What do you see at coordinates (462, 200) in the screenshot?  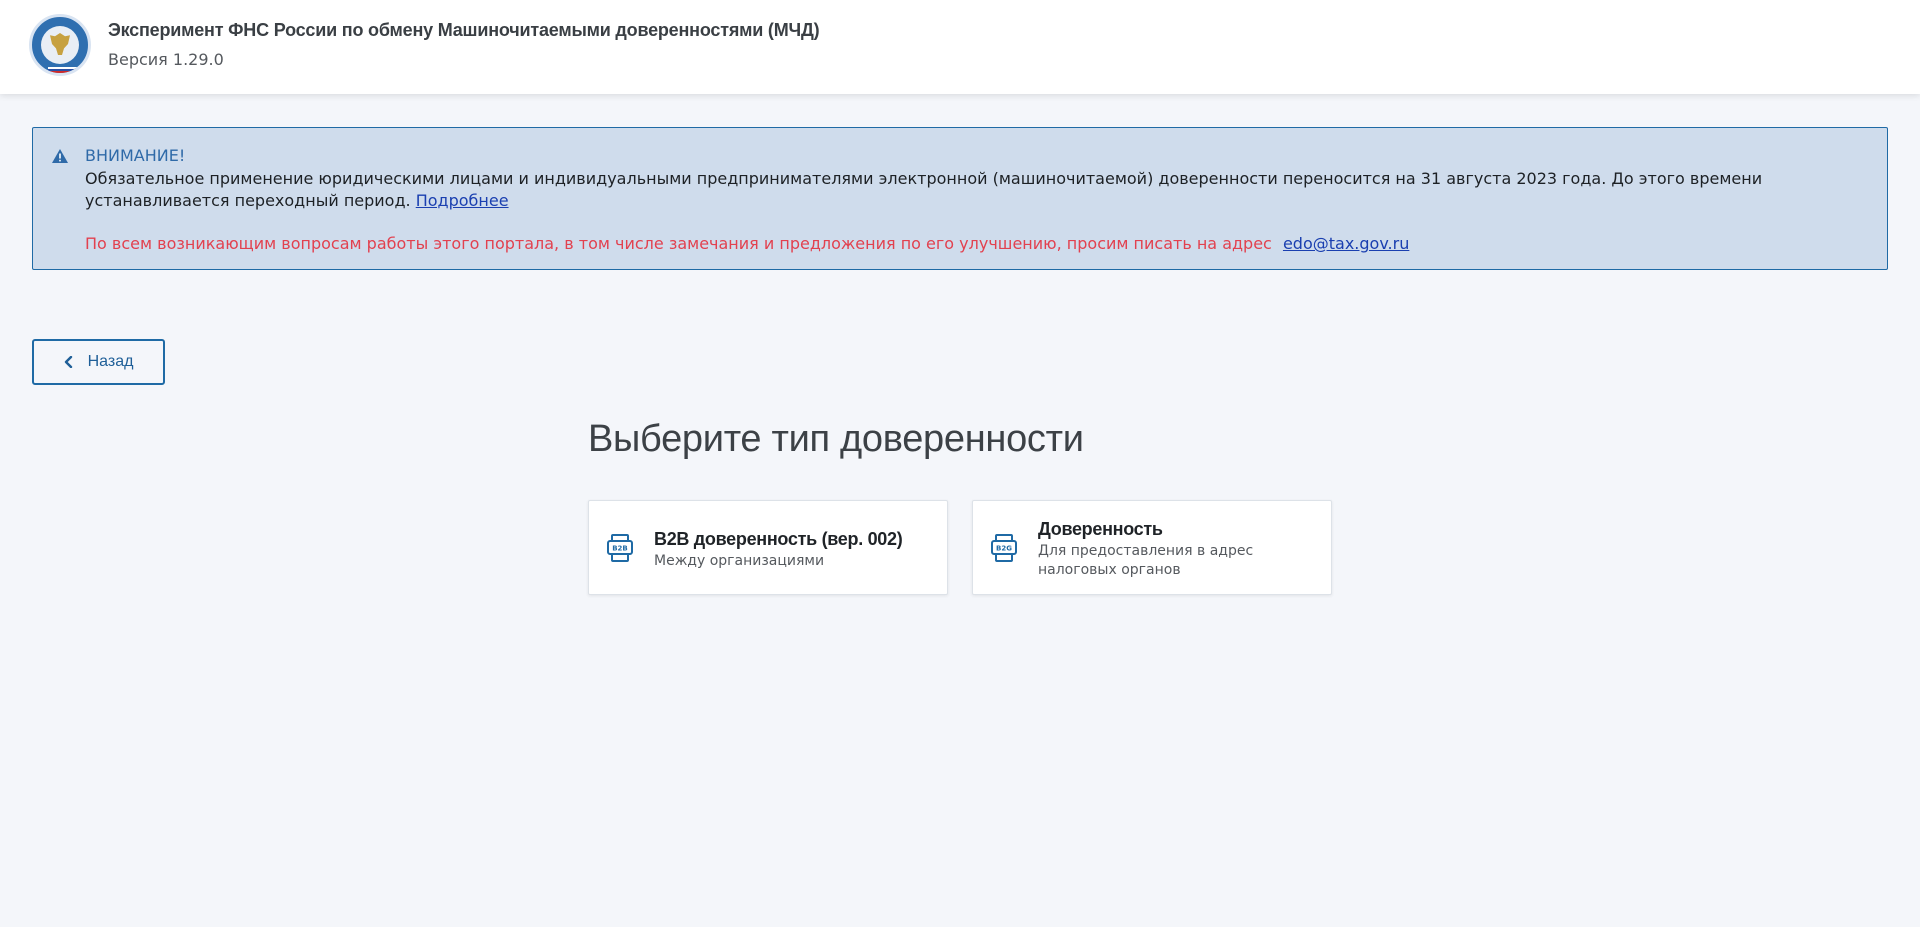 I see `more-info-link: Подробнее` at bounding box center [462, 200].